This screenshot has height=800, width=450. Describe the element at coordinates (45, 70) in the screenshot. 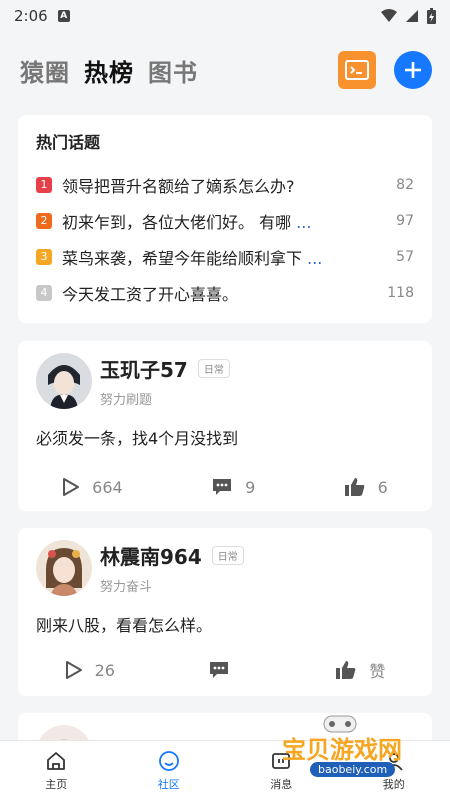

I see `tab-yuanquan: 猿圈` at that location.